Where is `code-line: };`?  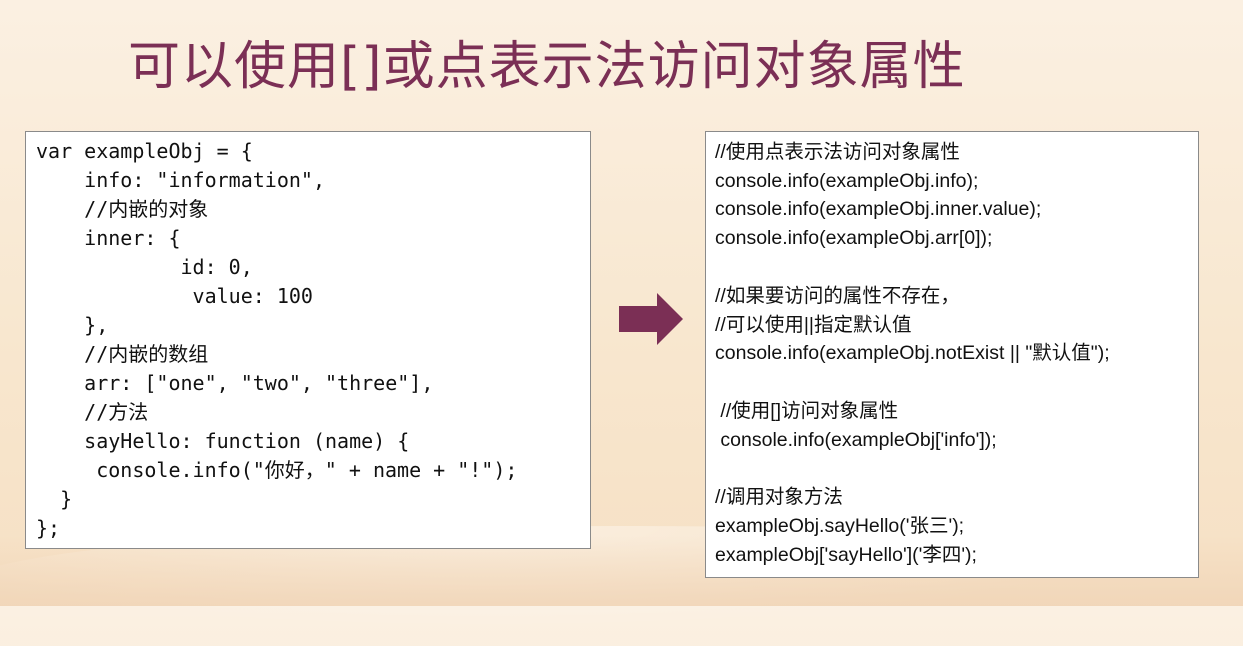 code-line: }; is located at coordinates (48, 528).